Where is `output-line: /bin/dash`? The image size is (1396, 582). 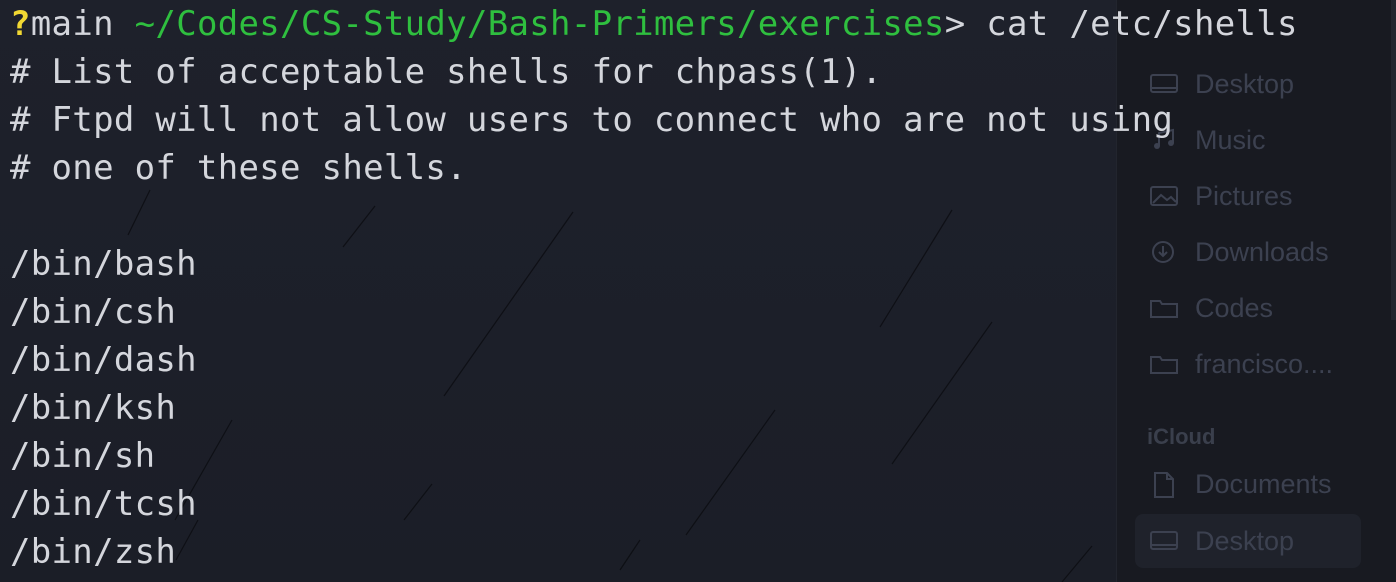
output-line: /bin/dash is located at coordinates (103, 360).